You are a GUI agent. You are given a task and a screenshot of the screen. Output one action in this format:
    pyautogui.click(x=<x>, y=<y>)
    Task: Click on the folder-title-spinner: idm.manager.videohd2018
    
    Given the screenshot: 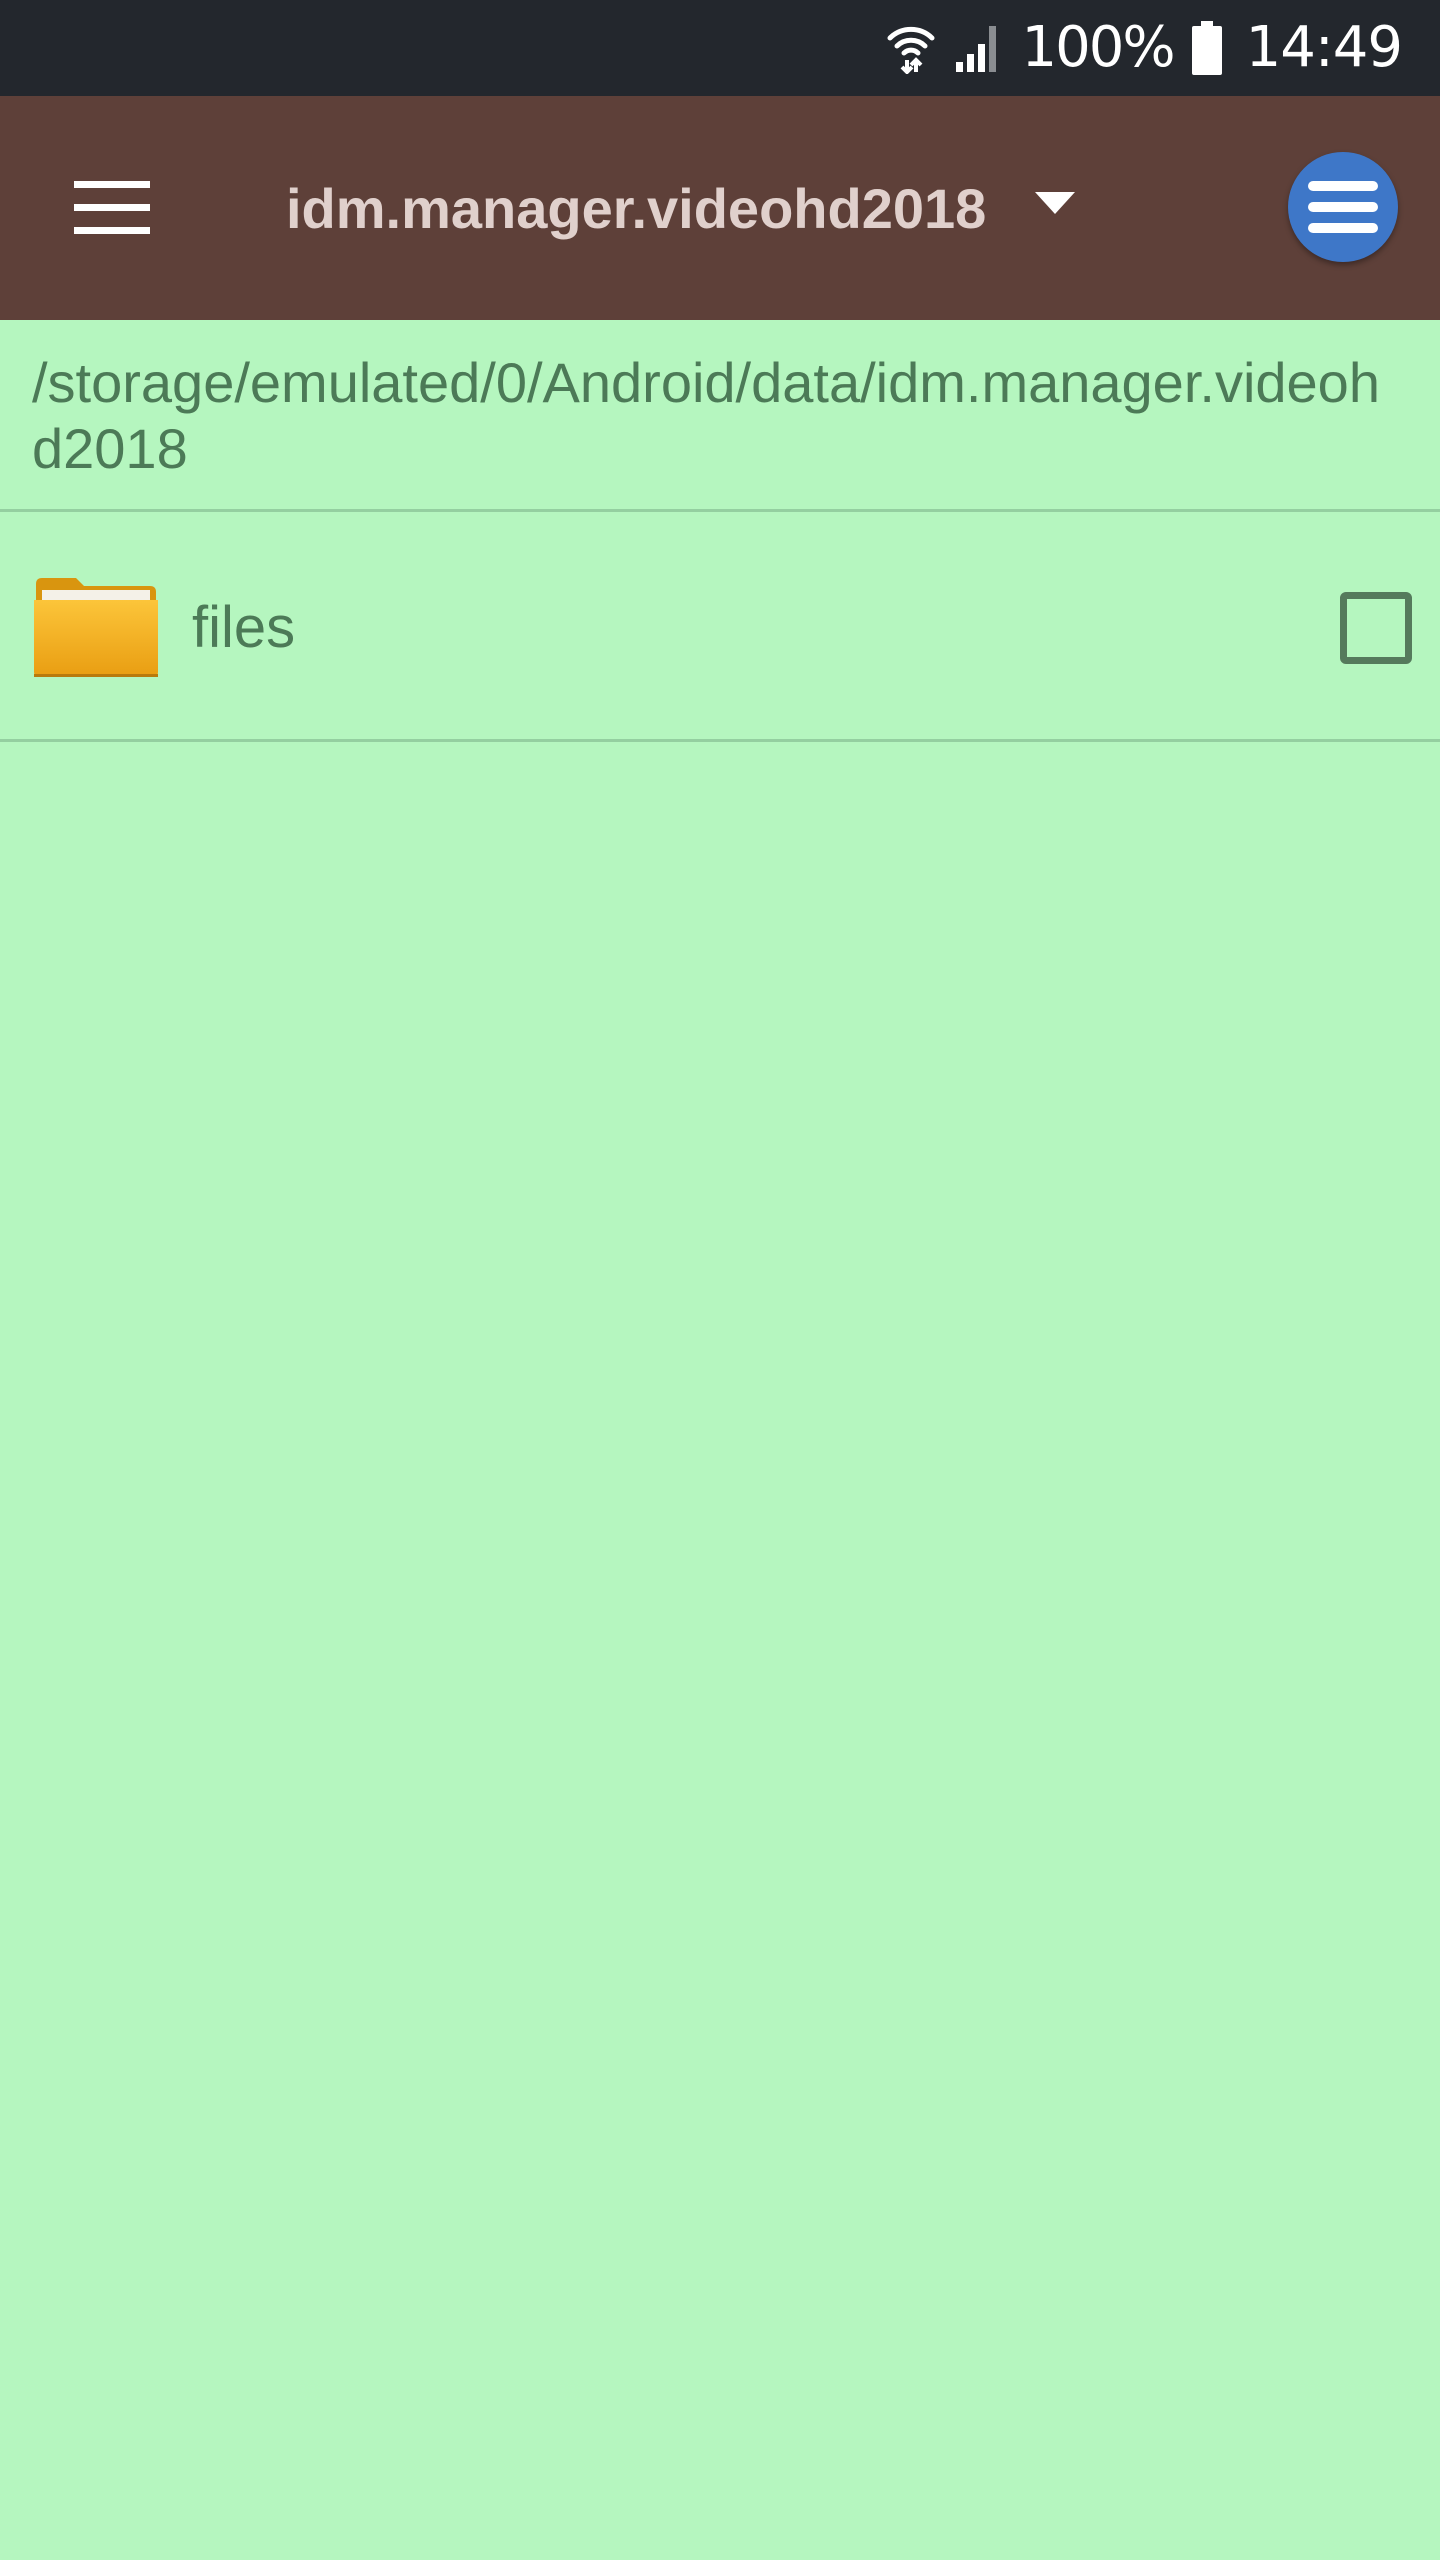 What is the action you would take?
    pyautogui.click(x=636, y=208)
    